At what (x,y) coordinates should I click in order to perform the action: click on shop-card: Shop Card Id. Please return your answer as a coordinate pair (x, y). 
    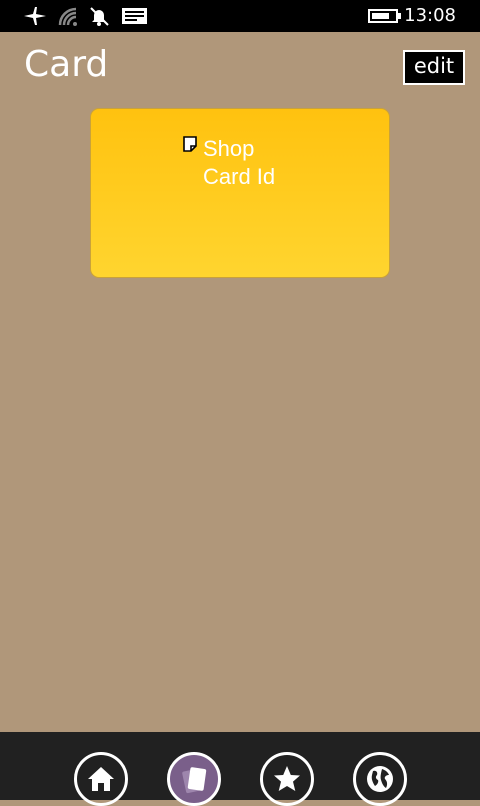
    Looking at the image, I should click on (240, 193).